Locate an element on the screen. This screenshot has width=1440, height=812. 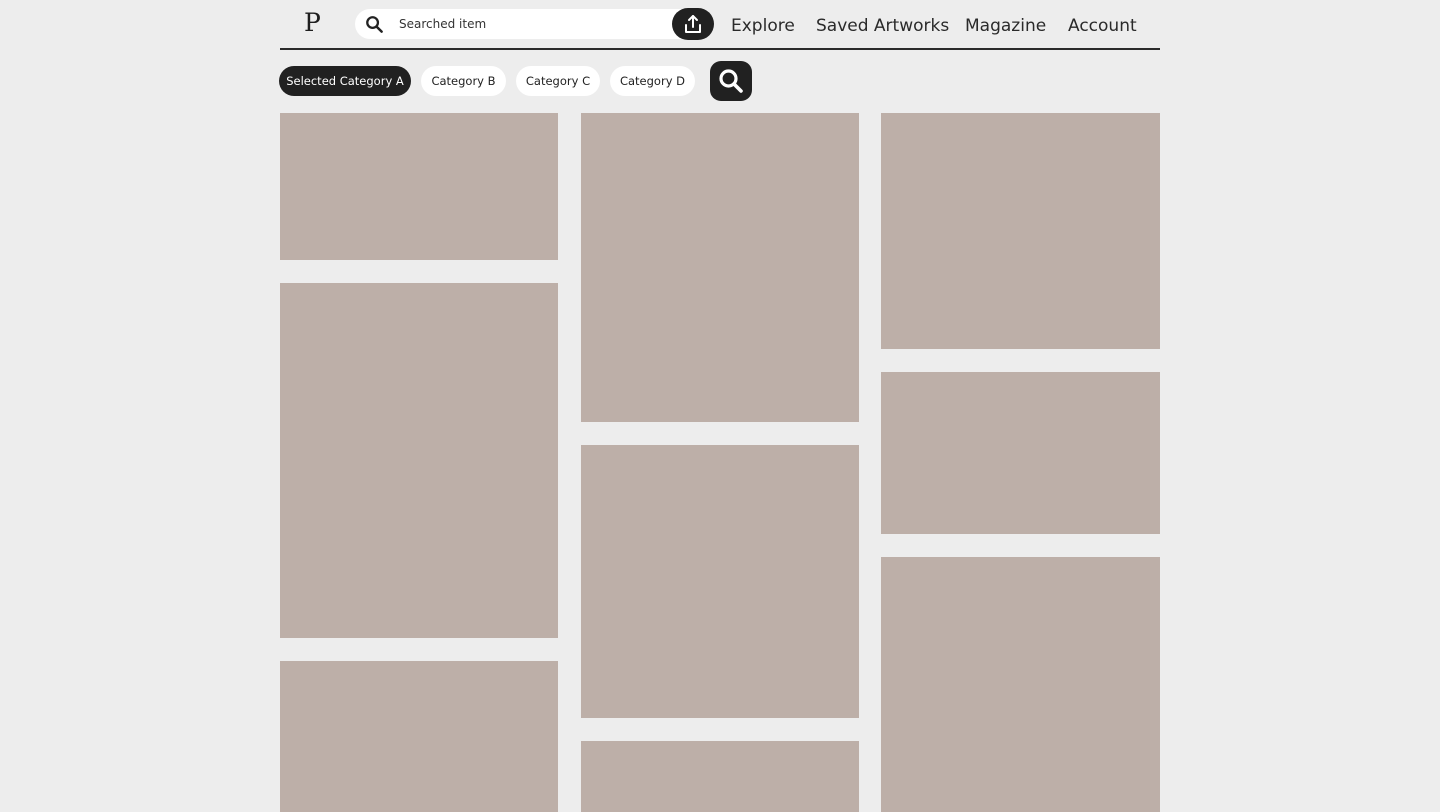
logo: P is located at coordinates (315, 23).